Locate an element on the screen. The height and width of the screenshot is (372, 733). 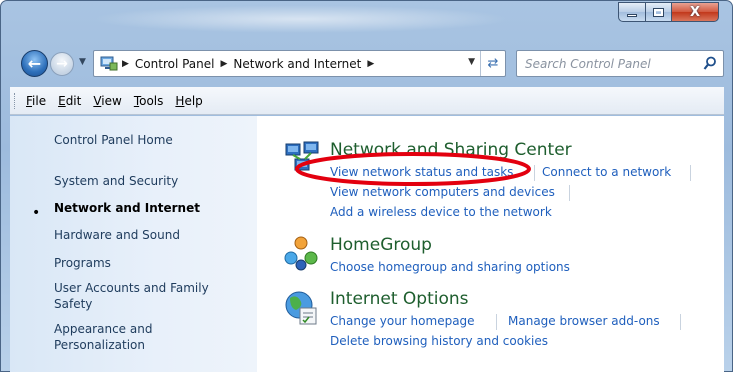
menu-edit-rest: dit is located at coordinates (73, 100).